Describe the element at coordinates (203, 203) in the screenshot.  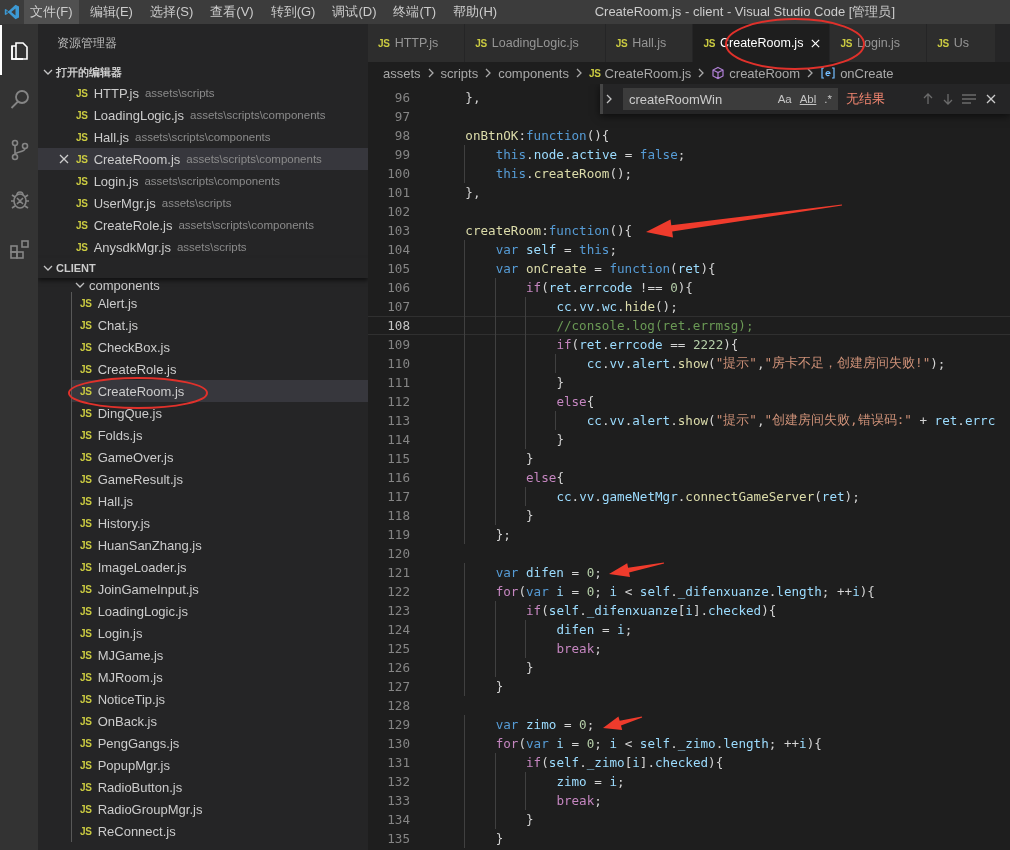
I see `open-editor-item: JS UserMgr.js assets\scripts` at that location.